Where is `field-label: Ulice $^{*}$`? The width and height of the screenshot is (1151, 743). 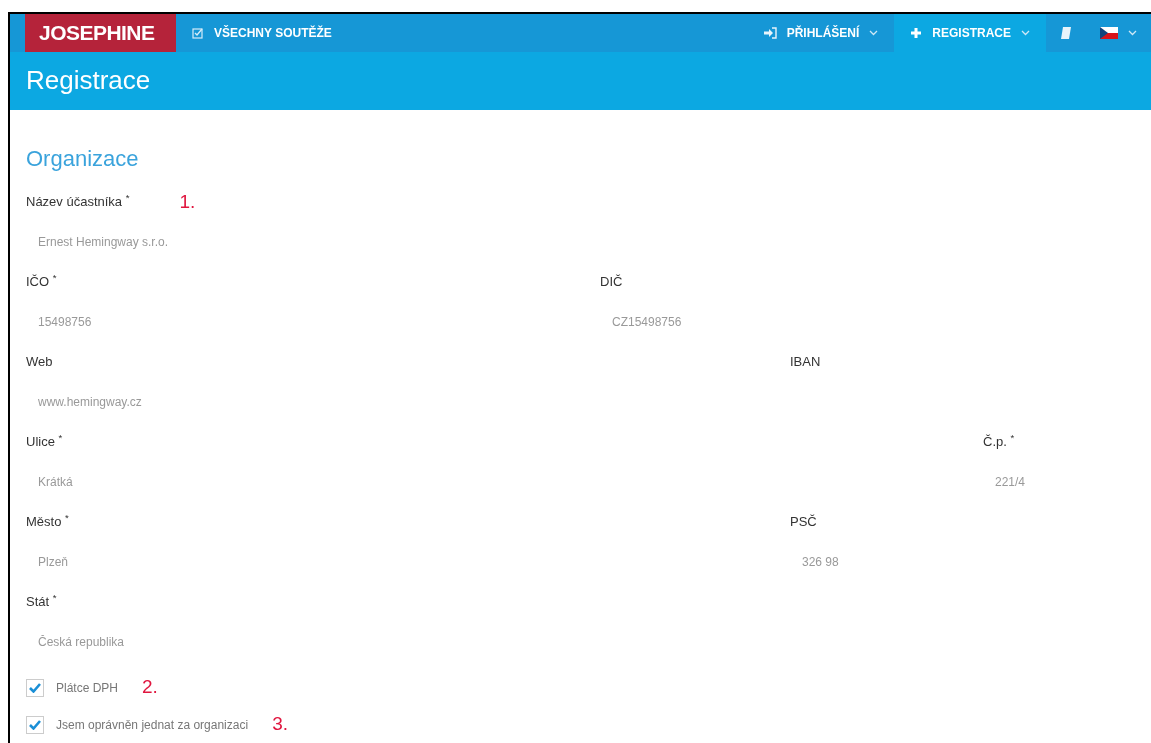
field-label: Ulice $^{*}$ is located at coordinates (44, 442).